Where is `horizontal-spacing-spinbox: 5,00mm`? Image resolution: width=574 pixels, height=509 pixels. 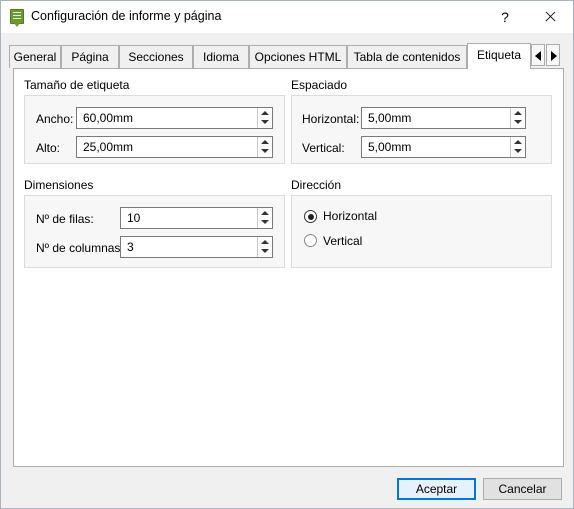 horizontal-spacing-spinbox: 5,00mm is located at coordinates (443, 118).